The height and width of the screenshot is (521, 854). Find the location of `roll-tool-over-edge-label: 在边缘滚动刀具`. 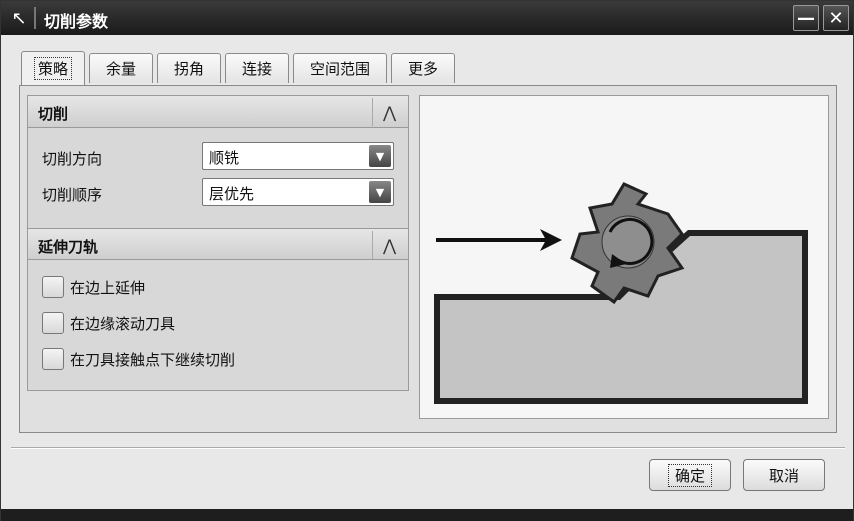

roll-tool-over-edge-label: 在边缘滚动刀具 is located at coordinates (123, 323).